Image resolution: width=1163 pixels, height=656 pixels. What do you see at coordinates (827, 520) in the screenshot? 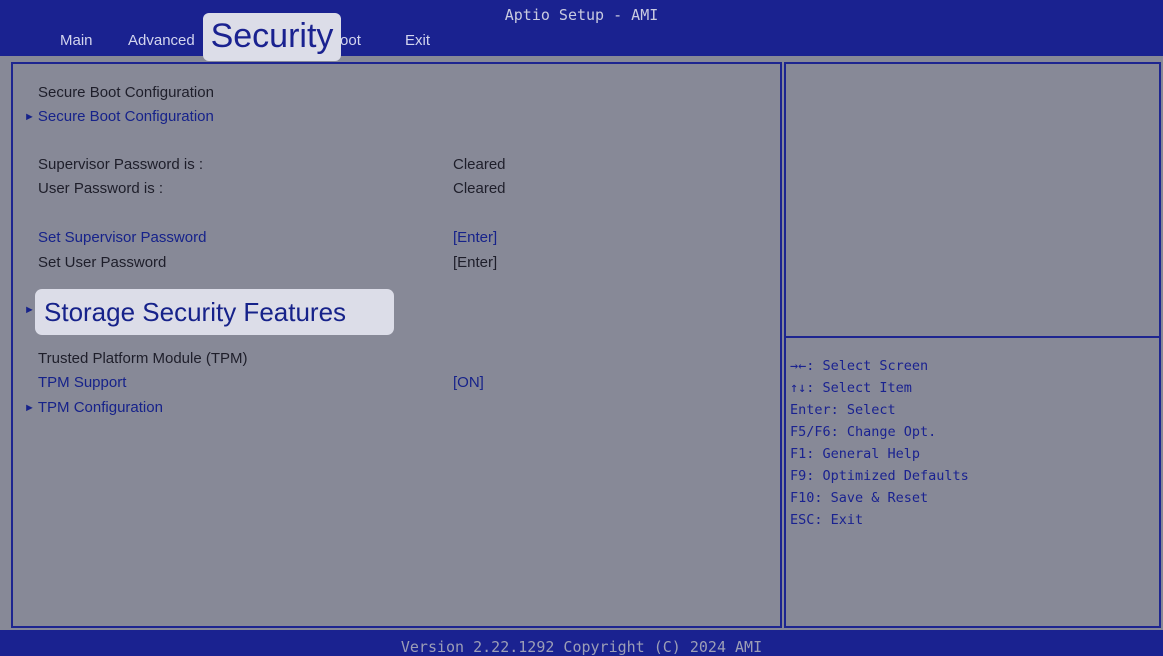
I see `help-esc-exit: ESC: Exit` at bounding box center [827, 520].